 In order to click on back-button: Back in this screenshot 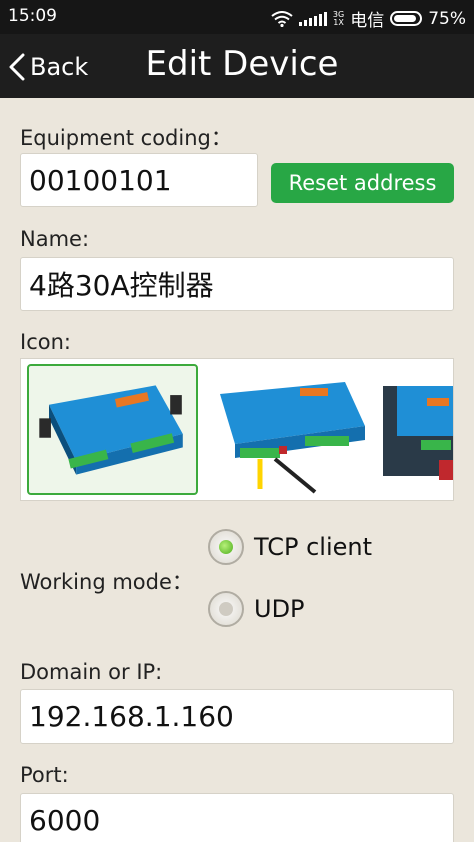, I will do `click(48, 67)`.